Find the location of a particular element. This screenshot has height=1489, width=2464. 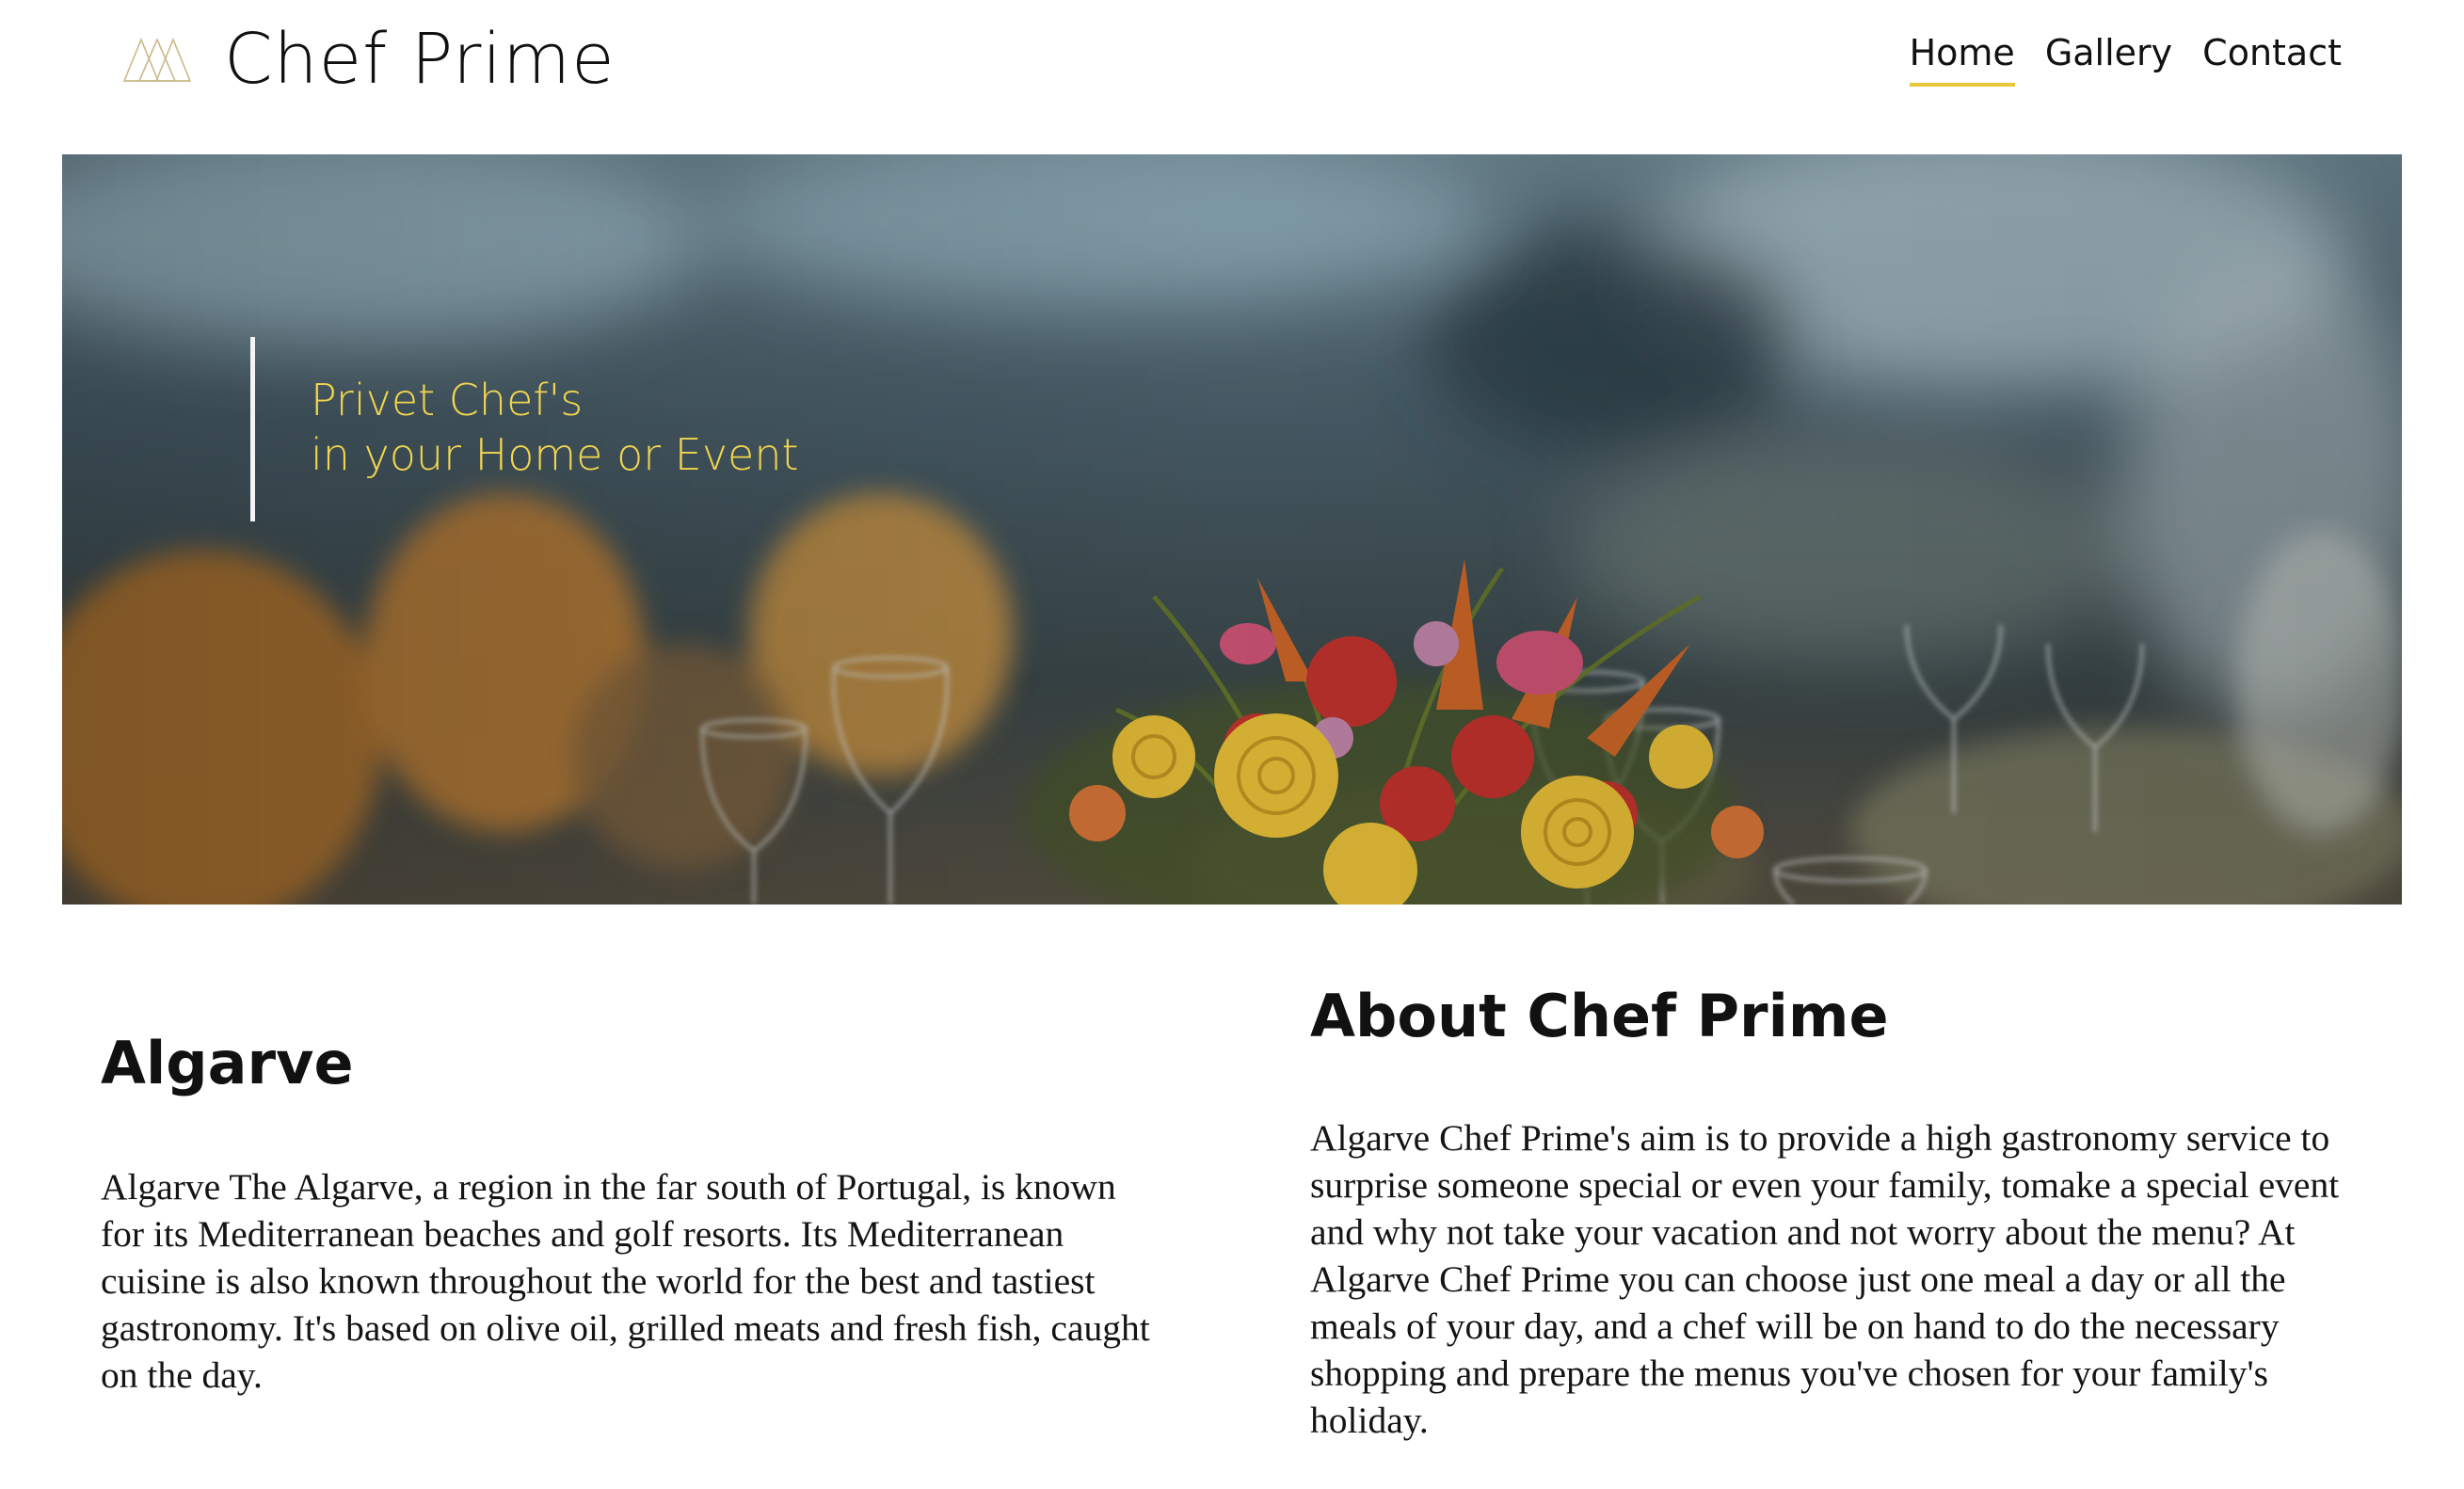

nav-contact: Contact is located at coordinates (2272, 57).